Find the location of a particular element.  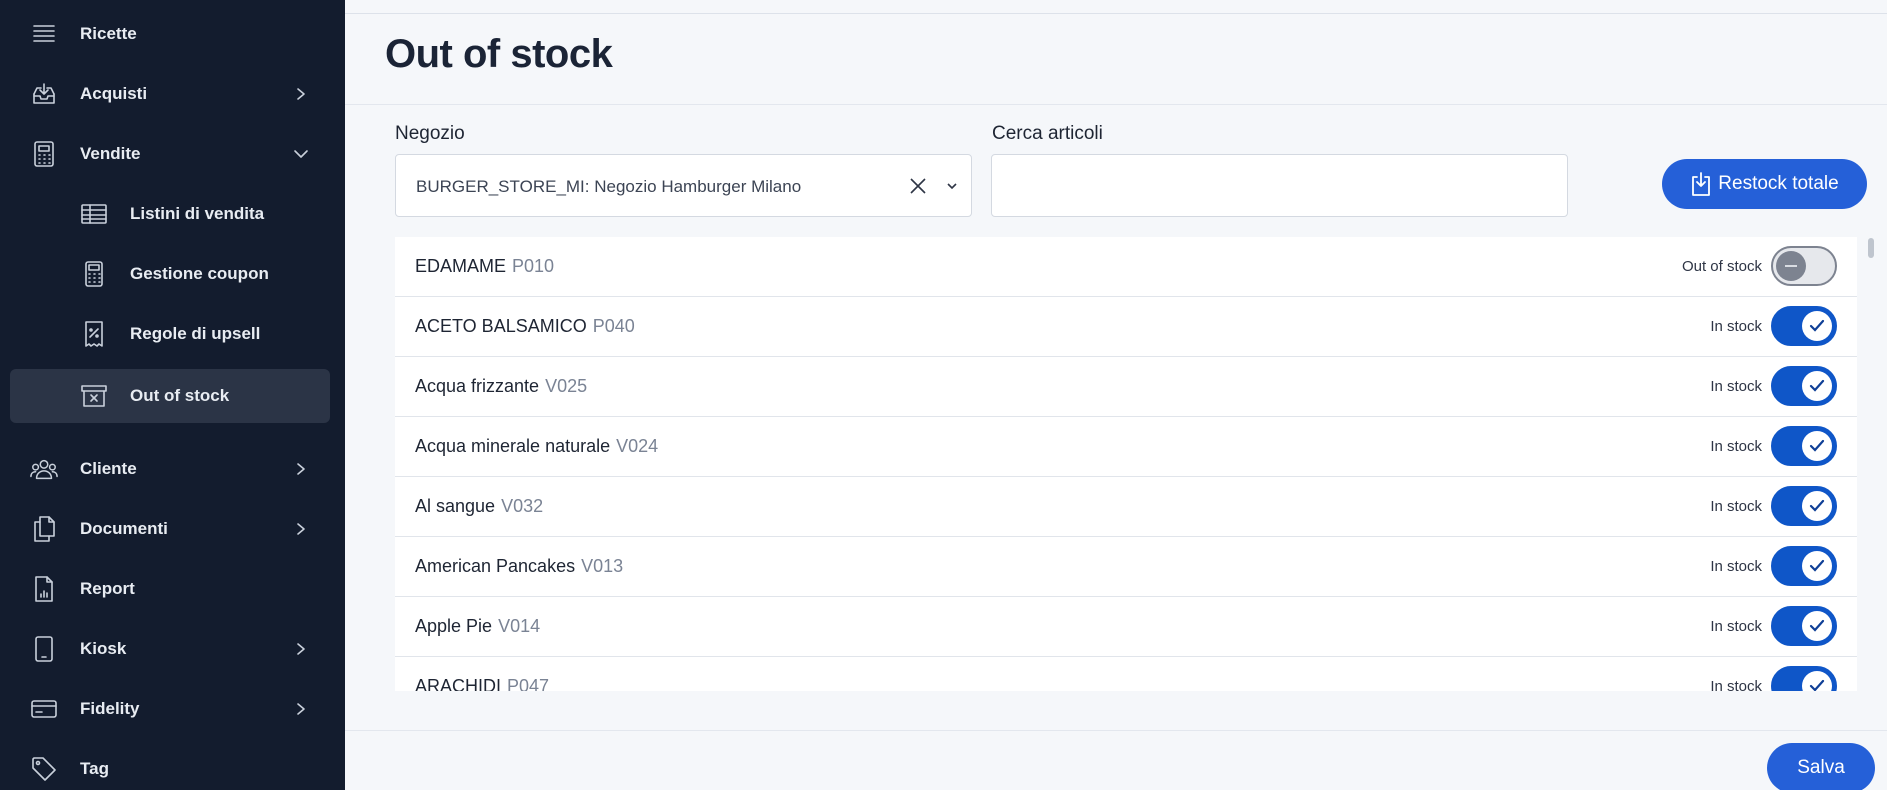

sidebar-item-report: Report is located at coordinates (170, 589).